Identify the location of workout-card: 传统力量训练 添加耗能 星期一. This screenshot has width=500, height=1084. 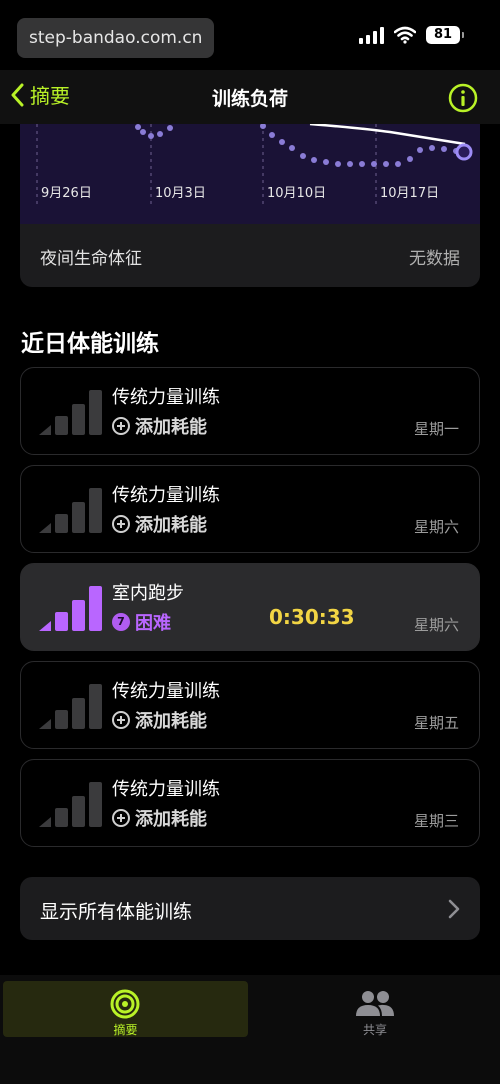
(250, 411).